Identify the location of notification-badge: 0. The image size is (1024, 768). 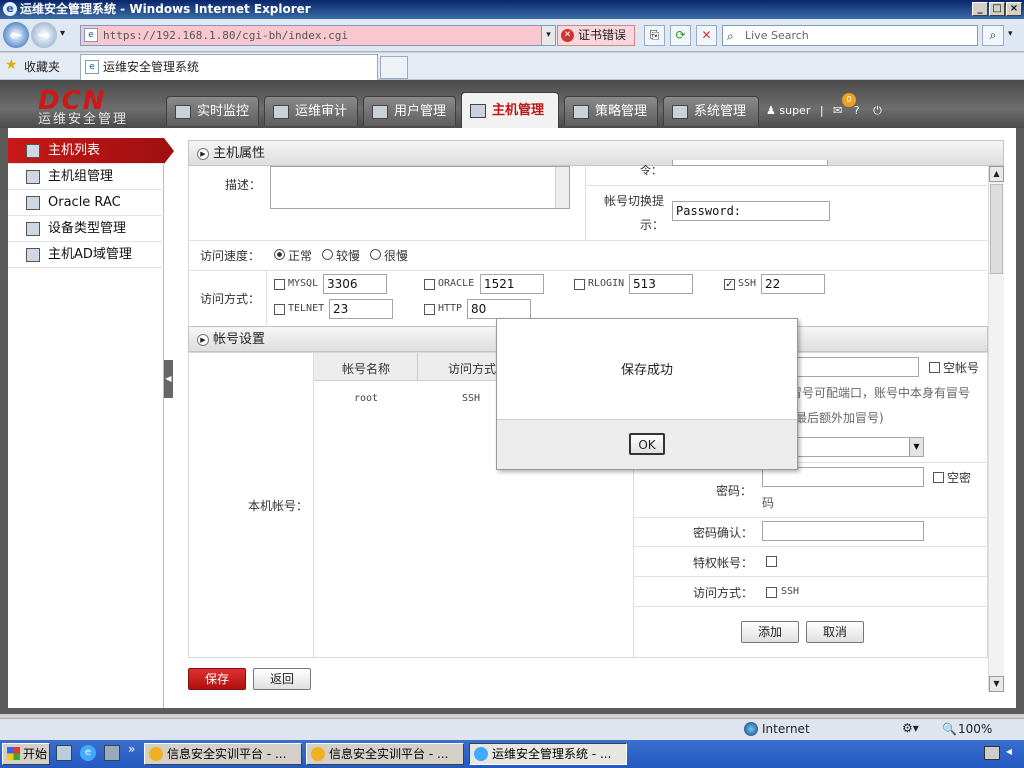
(849, 100).